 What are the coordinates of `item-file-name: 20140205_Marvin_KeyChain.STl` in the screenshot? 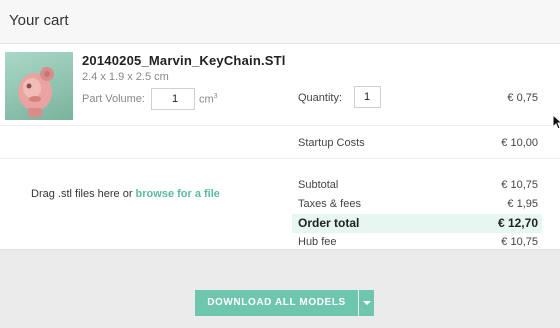 It's located at (184, 60).